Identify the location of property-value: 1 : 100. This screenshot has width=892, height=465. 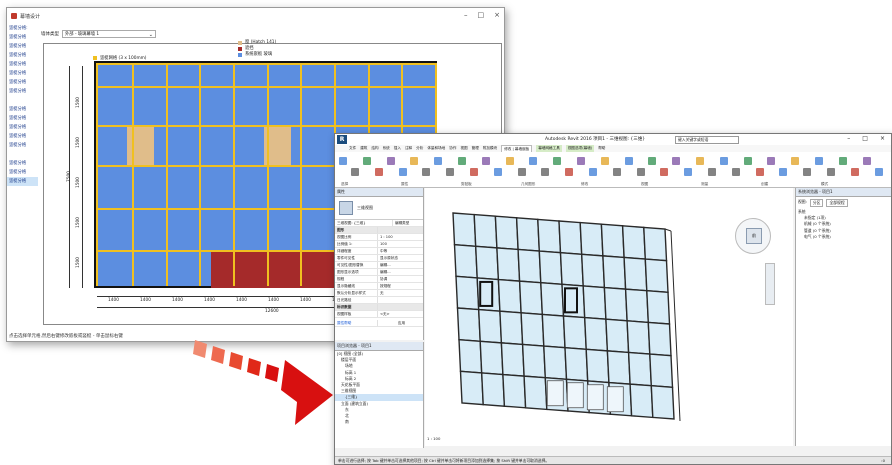
(400, 237).